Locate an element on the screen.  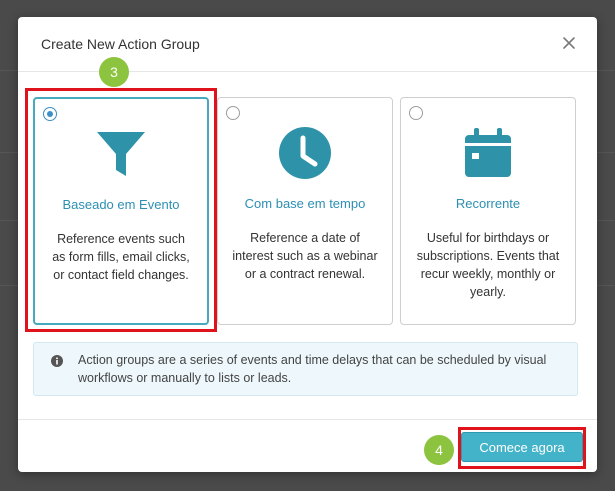
calendar-icon is located at coordinates (488, 152).